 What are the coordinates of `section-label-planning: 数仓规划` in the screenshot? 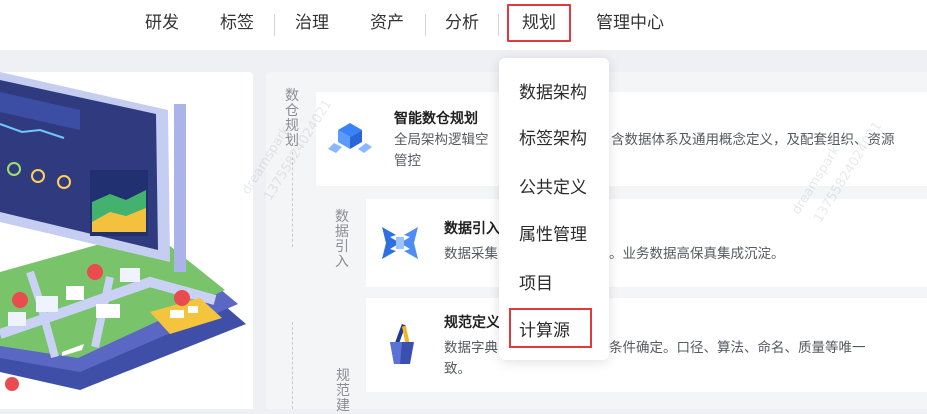 It's located at (292, 118).